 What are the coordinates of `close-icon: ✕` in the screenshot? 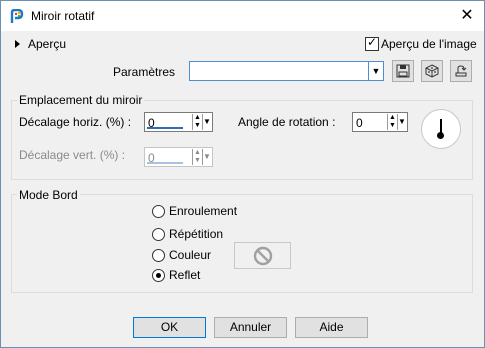 It's located at (467, 16).